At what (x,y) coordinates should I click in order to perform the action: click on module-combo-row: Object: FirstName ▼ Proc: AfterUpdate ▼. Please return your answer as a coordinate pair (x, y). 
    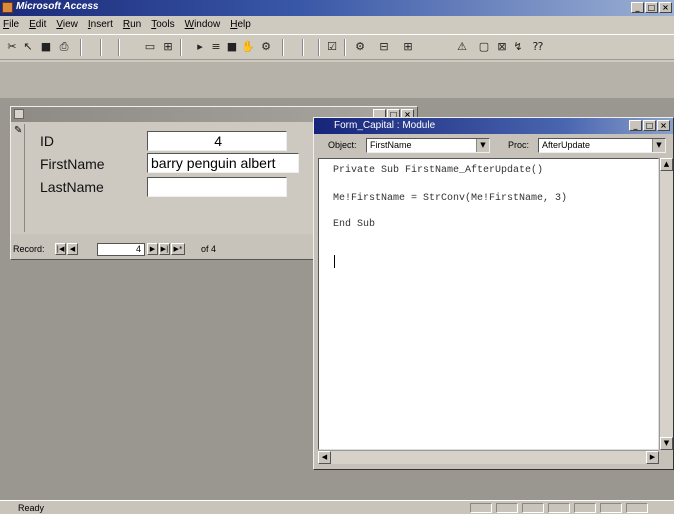
    Looking at the image, I should click on (493, 146).